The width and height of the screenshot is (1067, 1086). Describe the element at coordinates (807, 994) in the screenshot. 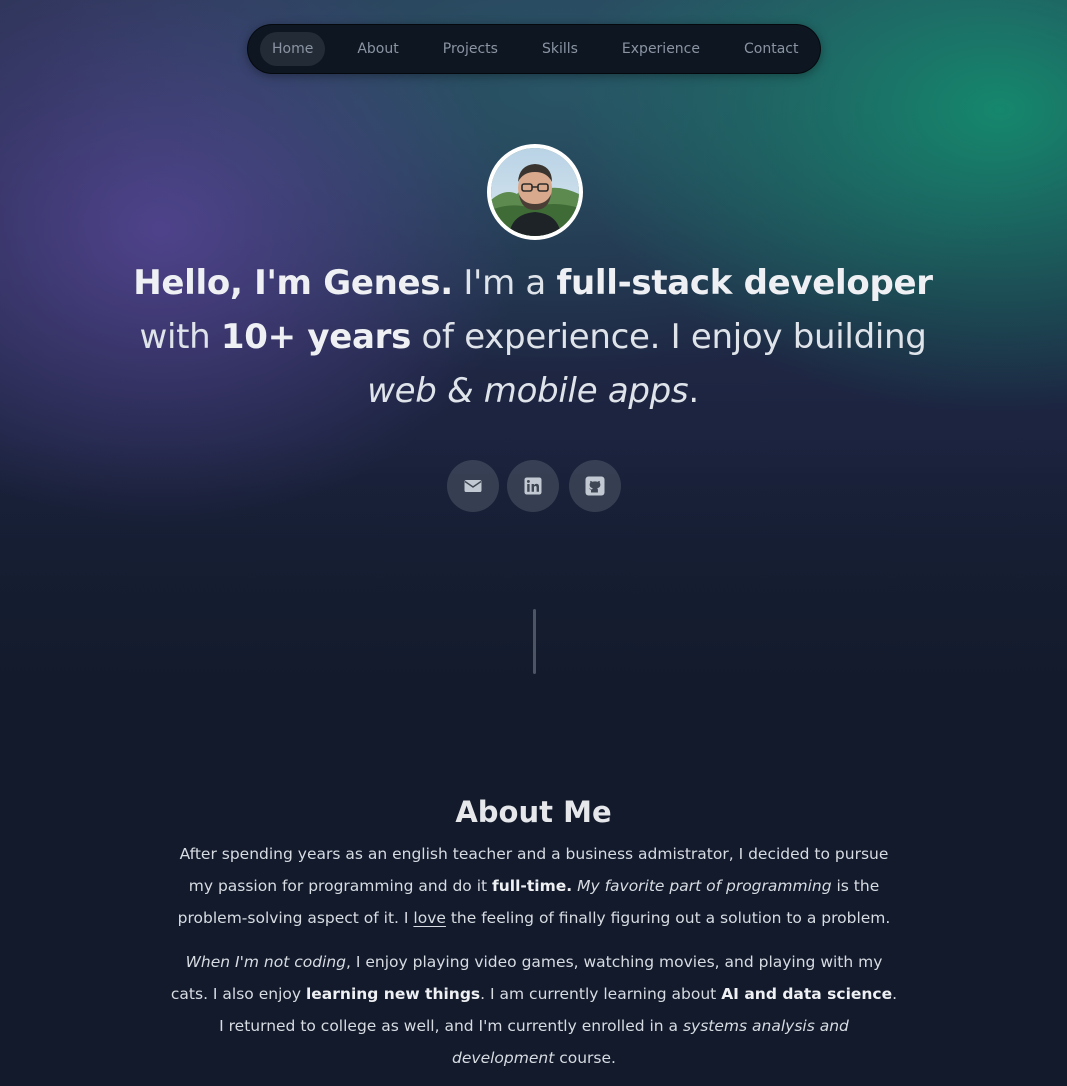

I see `about-bold-text: AI and data science` at that location.